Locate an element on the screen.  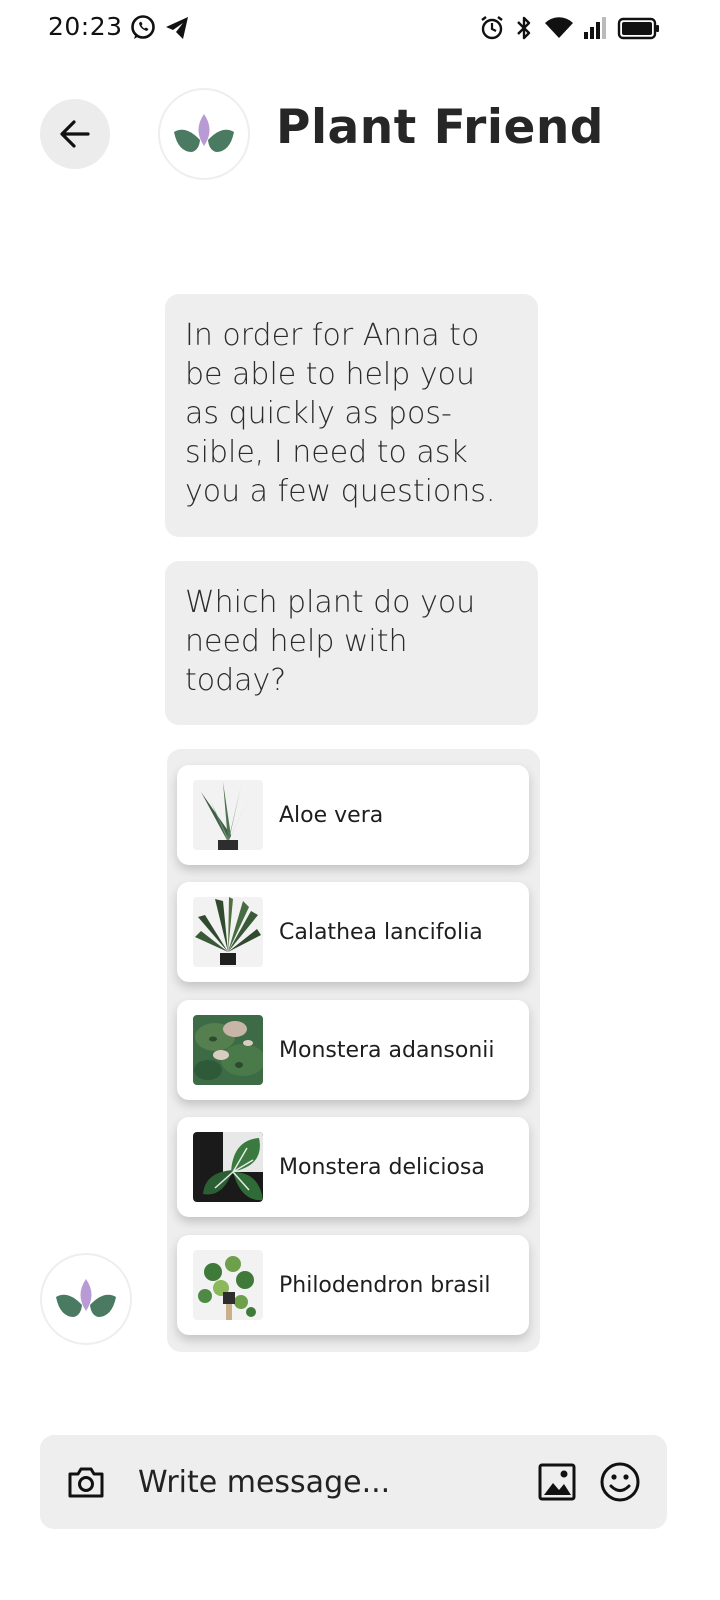
plant-option-aloe-vera: Aloe vera is located at coordinates (353, 815).